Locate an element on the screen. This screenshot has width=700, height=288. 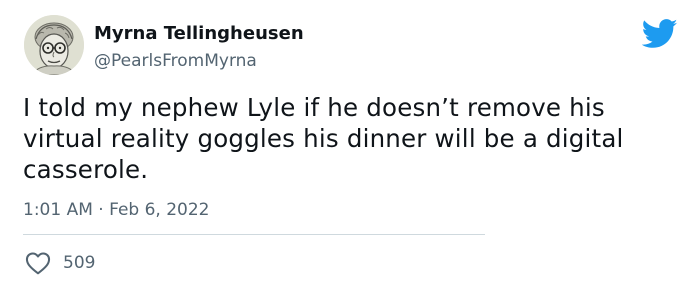
author-handle: @PearlsFromMyrna is located at coordinates (175, 61).